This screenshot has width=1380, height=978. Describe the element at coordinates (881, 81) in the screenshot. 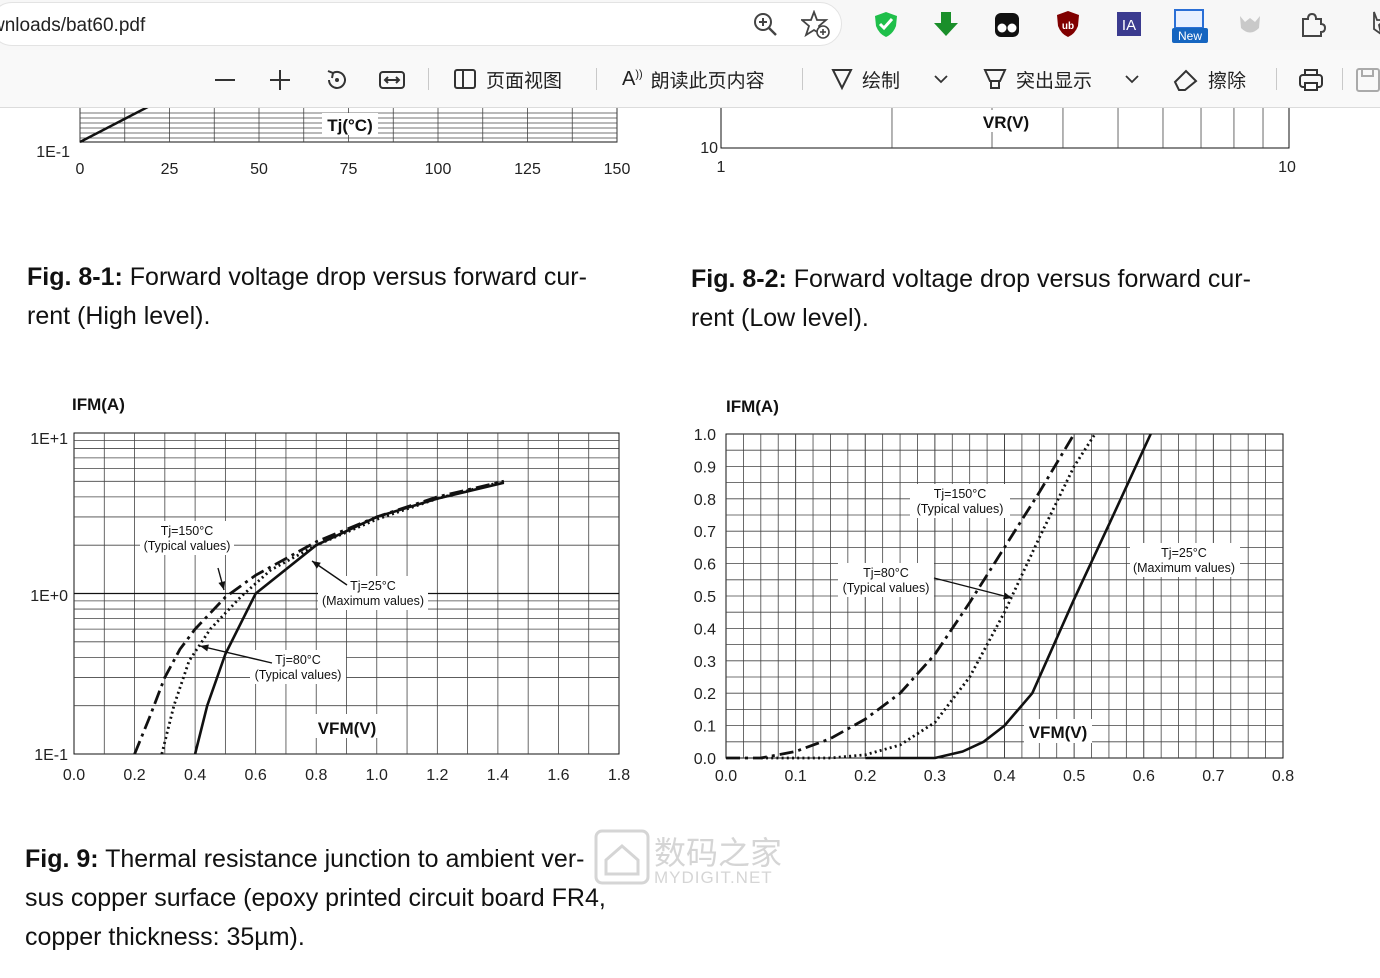

I see `draw-label: 绘制` at that location.